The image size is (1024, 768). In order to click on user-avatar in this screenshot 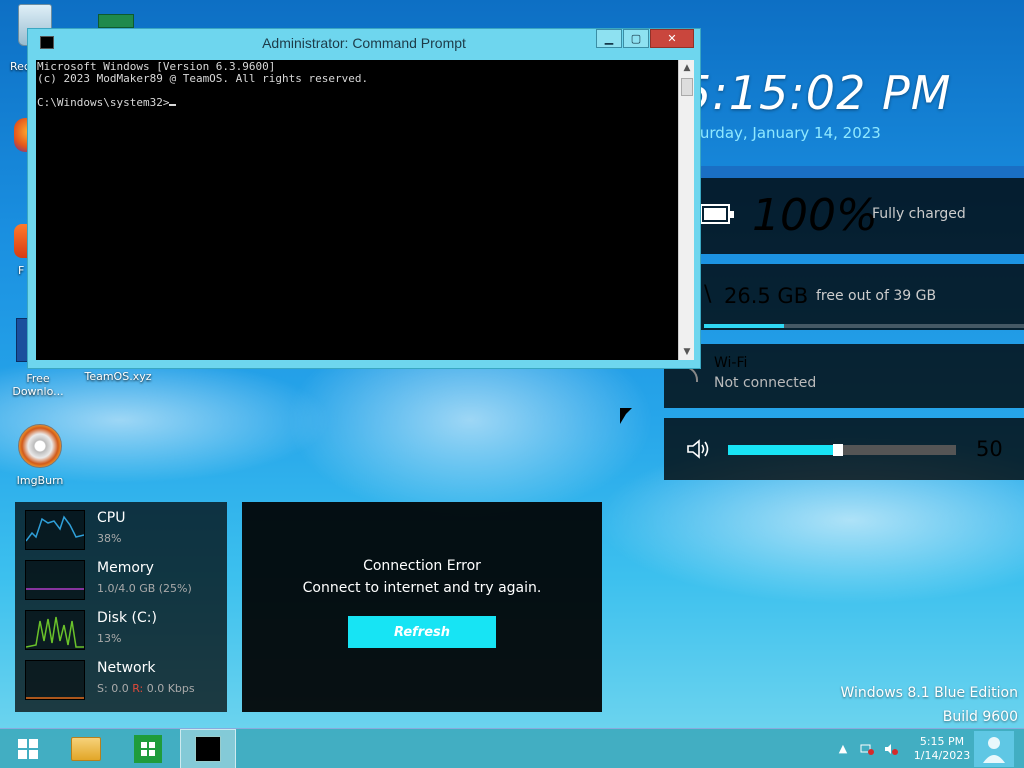, I will do `click(994, 749)`.